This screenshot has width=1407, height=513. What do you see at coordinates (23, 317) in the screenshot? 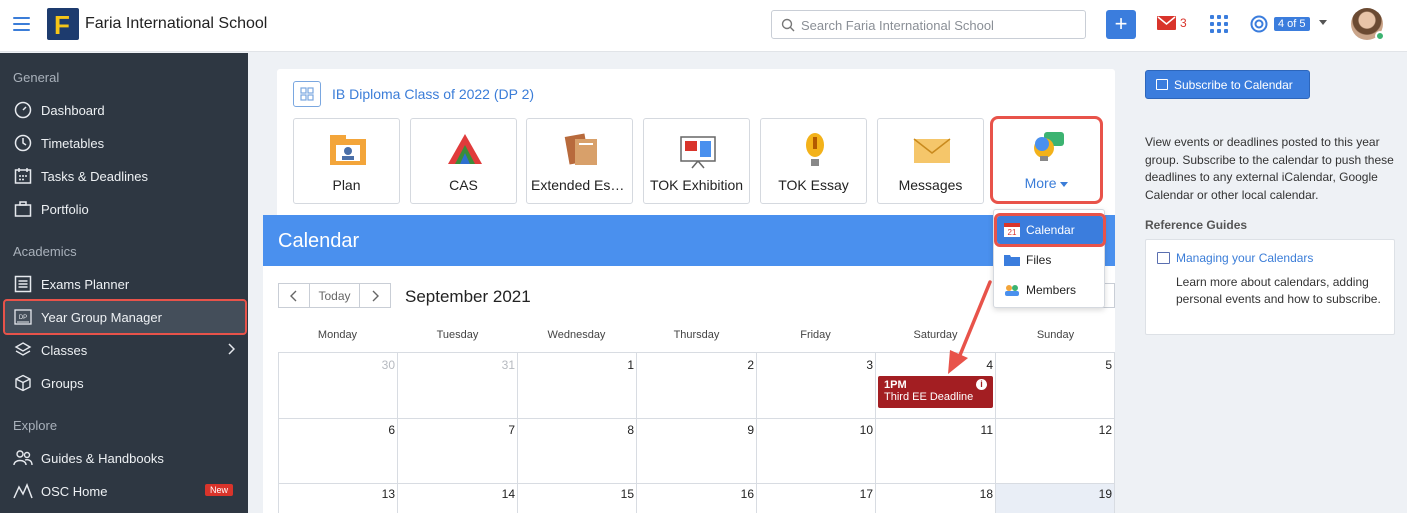
I see `dp-badge-icon: DP` at bounding box center [23, 317].